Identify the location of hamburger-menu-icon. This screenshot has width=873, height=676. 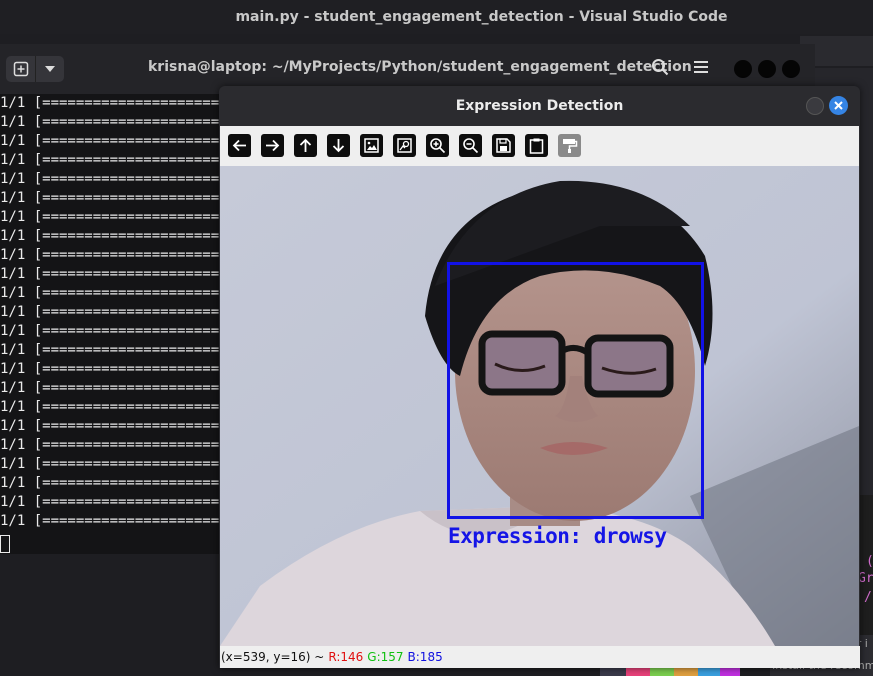
(701, 69).